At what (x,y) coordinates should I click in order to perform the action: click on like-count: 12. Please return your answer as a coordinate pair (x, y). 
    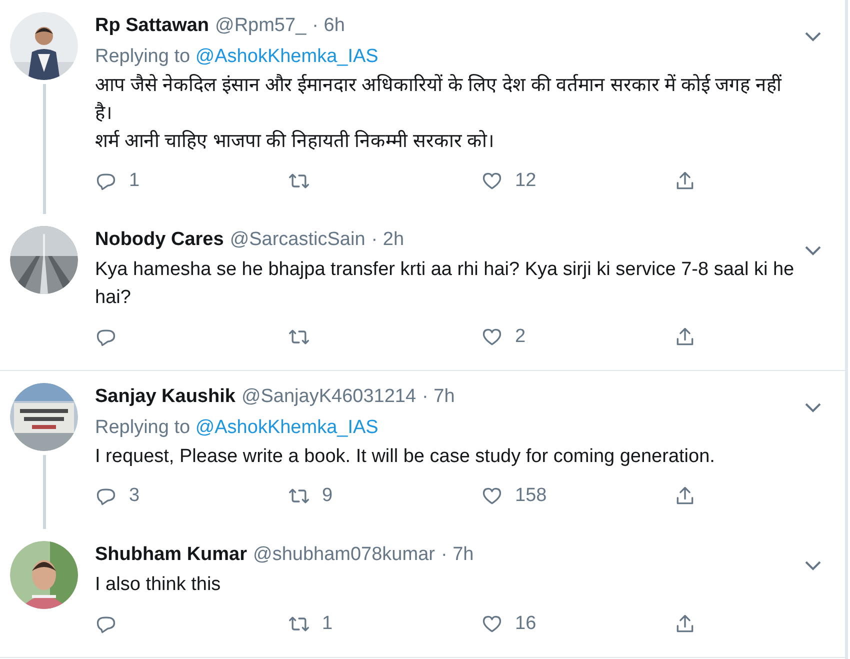
    Looking at the image, I should click on (525, 181).